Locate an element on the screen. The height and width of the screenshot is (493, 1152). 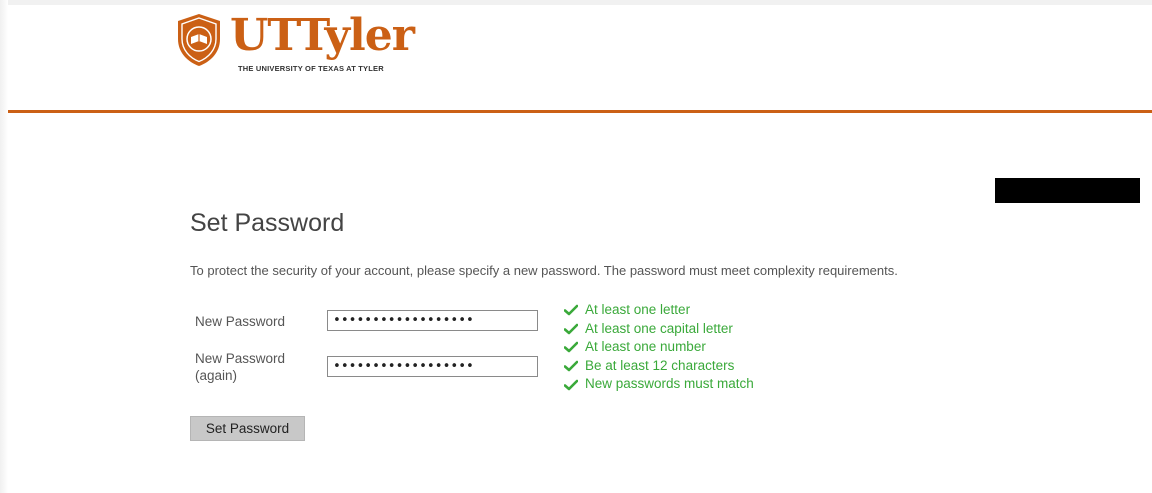
brand-tyler: Tyler is located at coordinates (356, 35).